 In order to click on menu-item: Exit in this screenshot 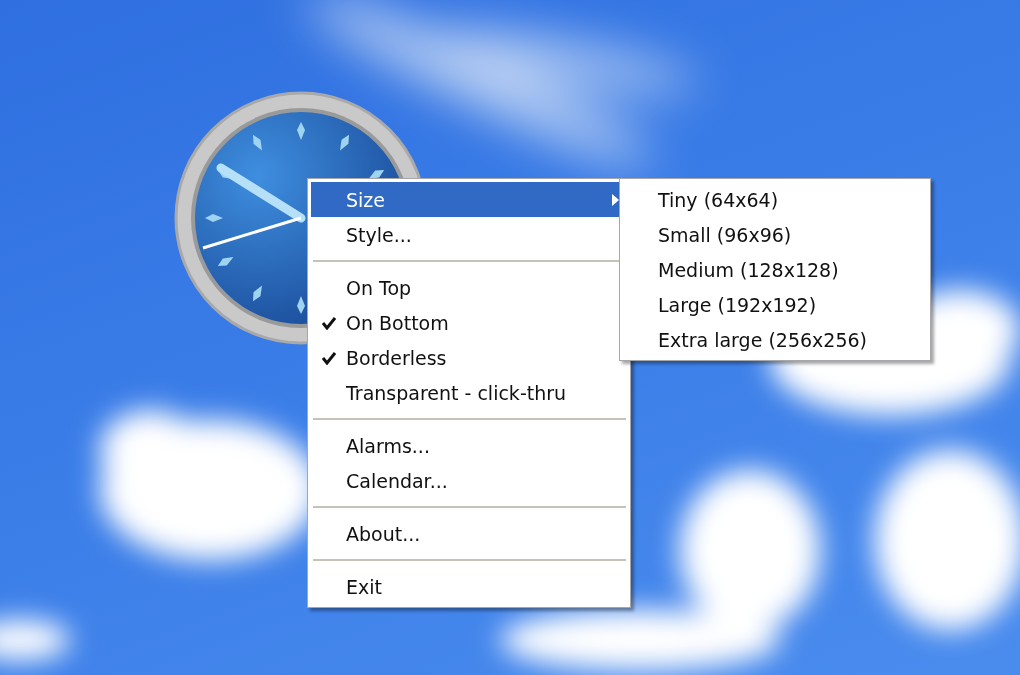, I will do `click(469, 586)`.